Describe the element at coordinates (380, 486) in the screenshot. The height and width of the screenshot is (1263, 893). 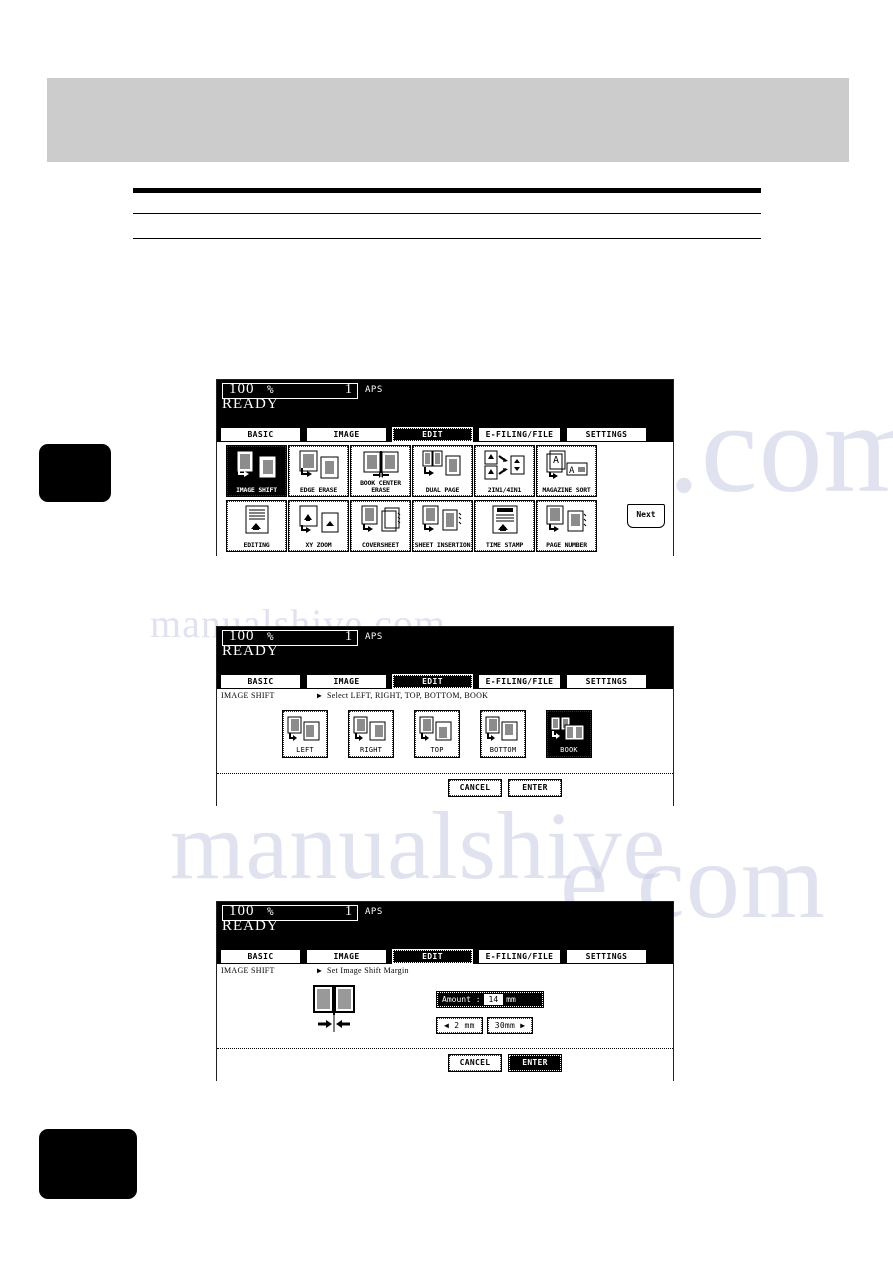
I see `function-label: BOOK CENTER ERASE` at that location.